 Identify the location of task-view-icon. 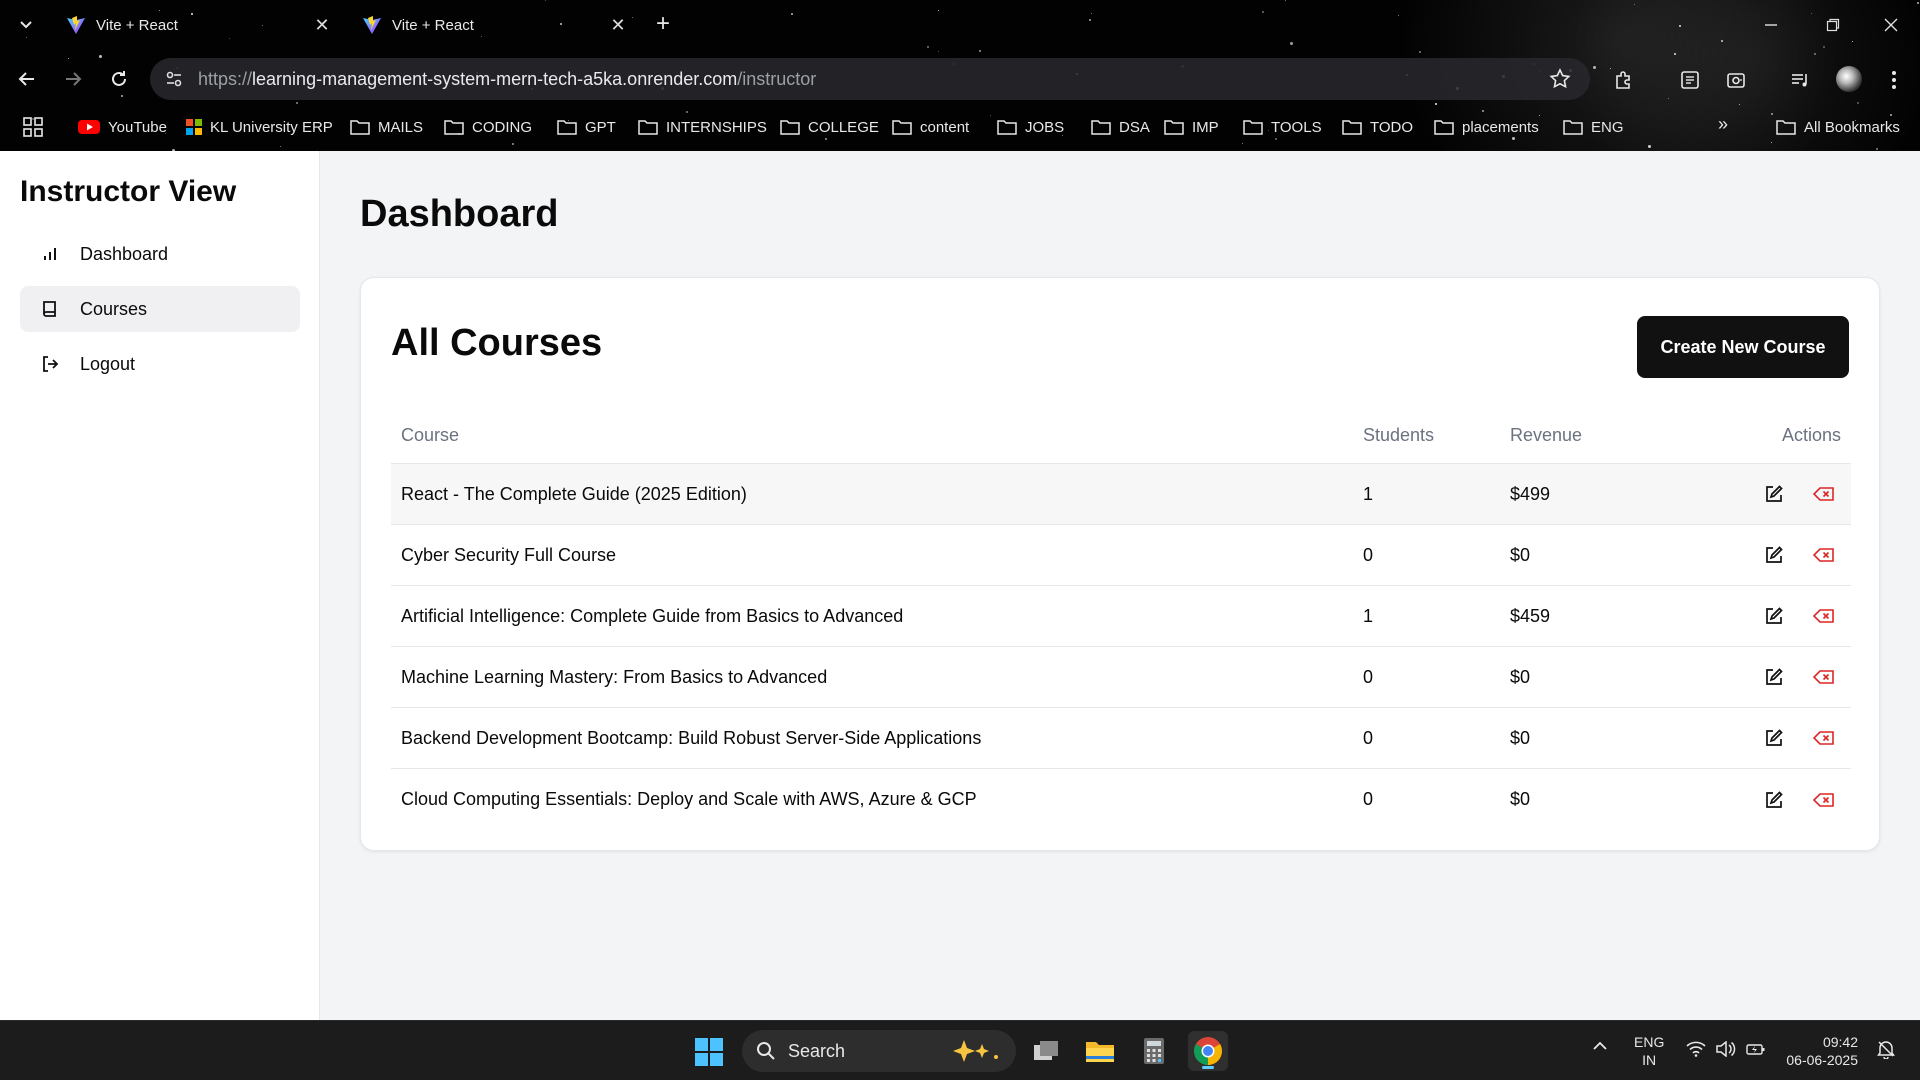
(1046, 1051).